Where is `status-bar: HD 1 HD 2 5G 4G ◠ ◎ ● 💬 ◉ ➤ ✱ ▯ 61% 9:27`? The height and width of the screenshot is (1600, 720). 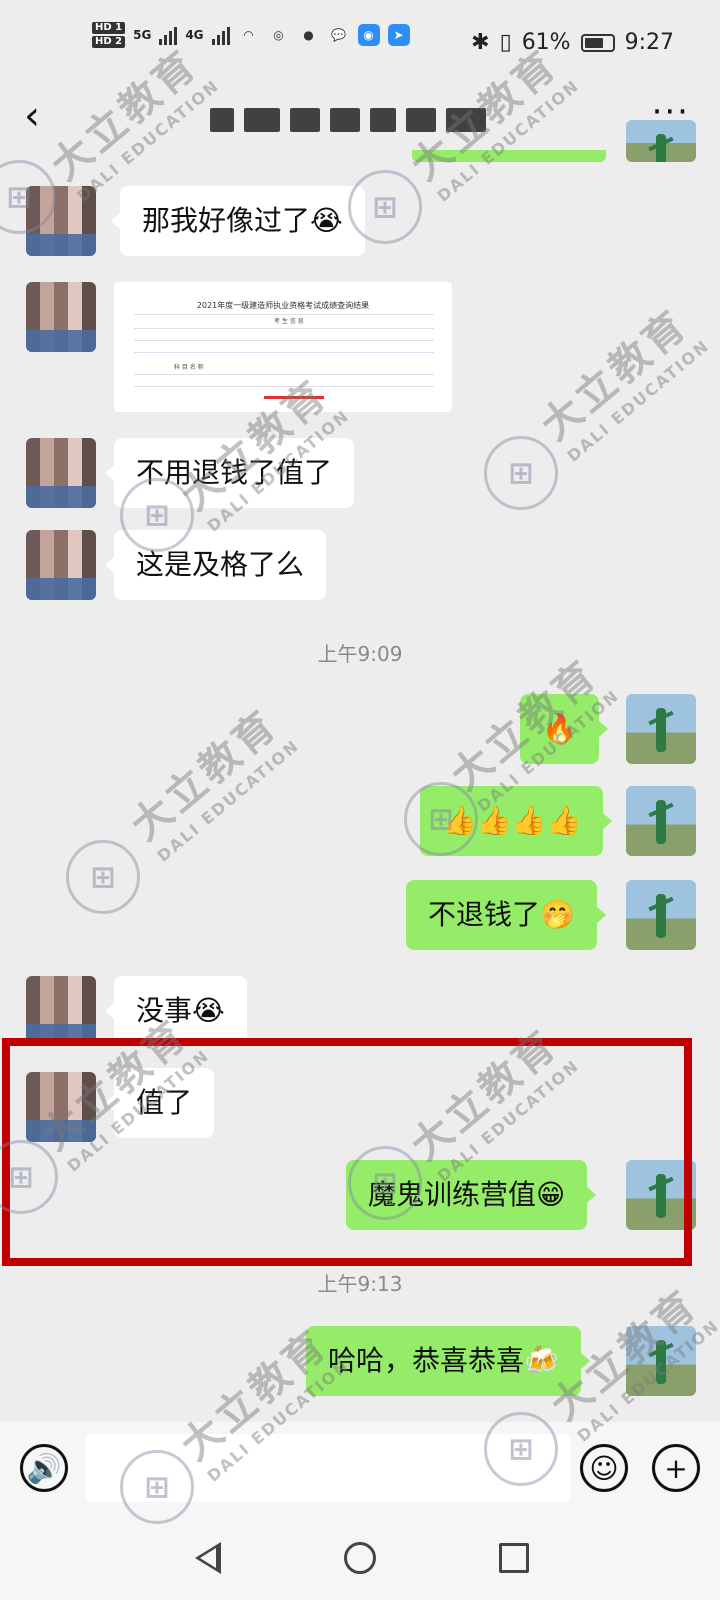 status-bar: HD 1 HD 2 5G 4G ◠ ◎ ● 💬 ◉ ➤ ✱ ▯ 61% 9:27 is located at coordinates (360, 44).